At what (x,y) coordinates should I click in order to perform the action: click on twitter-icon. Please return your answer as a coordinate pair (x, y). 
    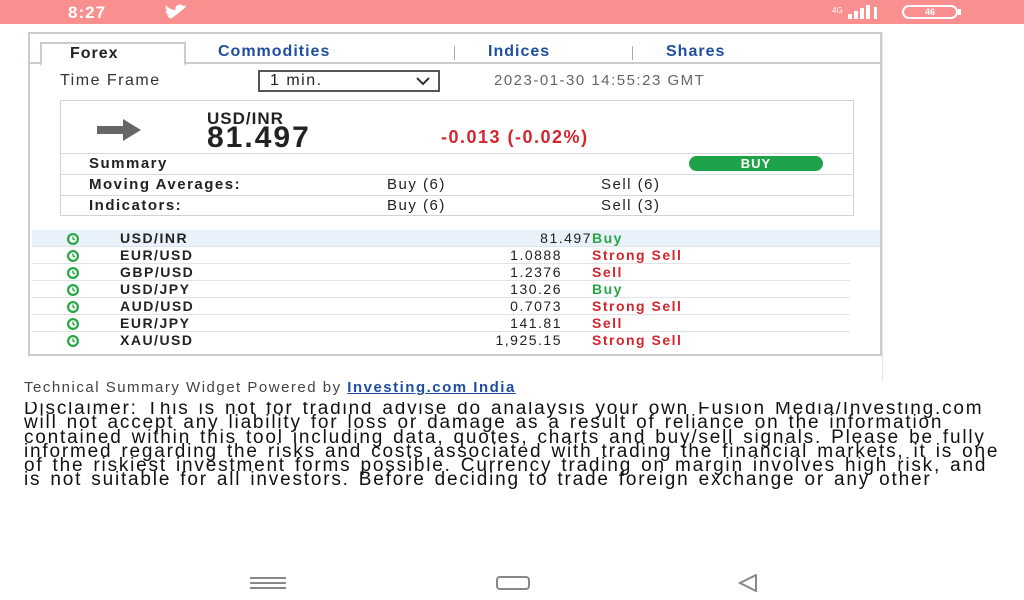
    Looking at the image, I should click on (176, 11).